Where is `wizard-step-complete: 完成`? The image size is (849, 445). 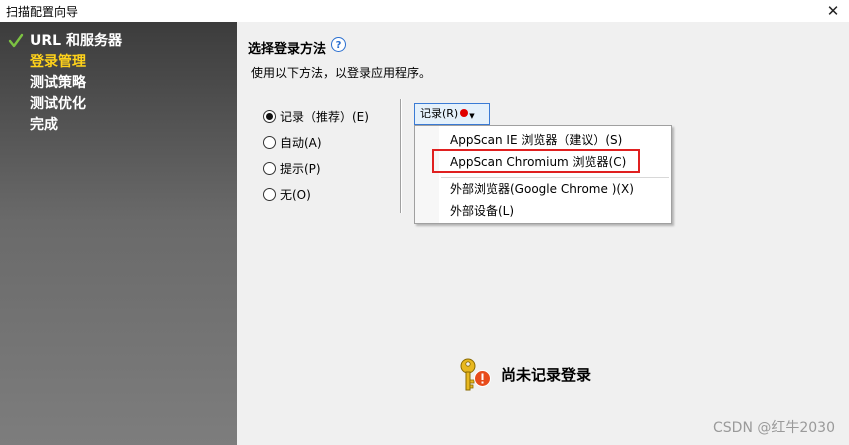 wizard-step-complete: 完成 is located at coordinates (44, 125).